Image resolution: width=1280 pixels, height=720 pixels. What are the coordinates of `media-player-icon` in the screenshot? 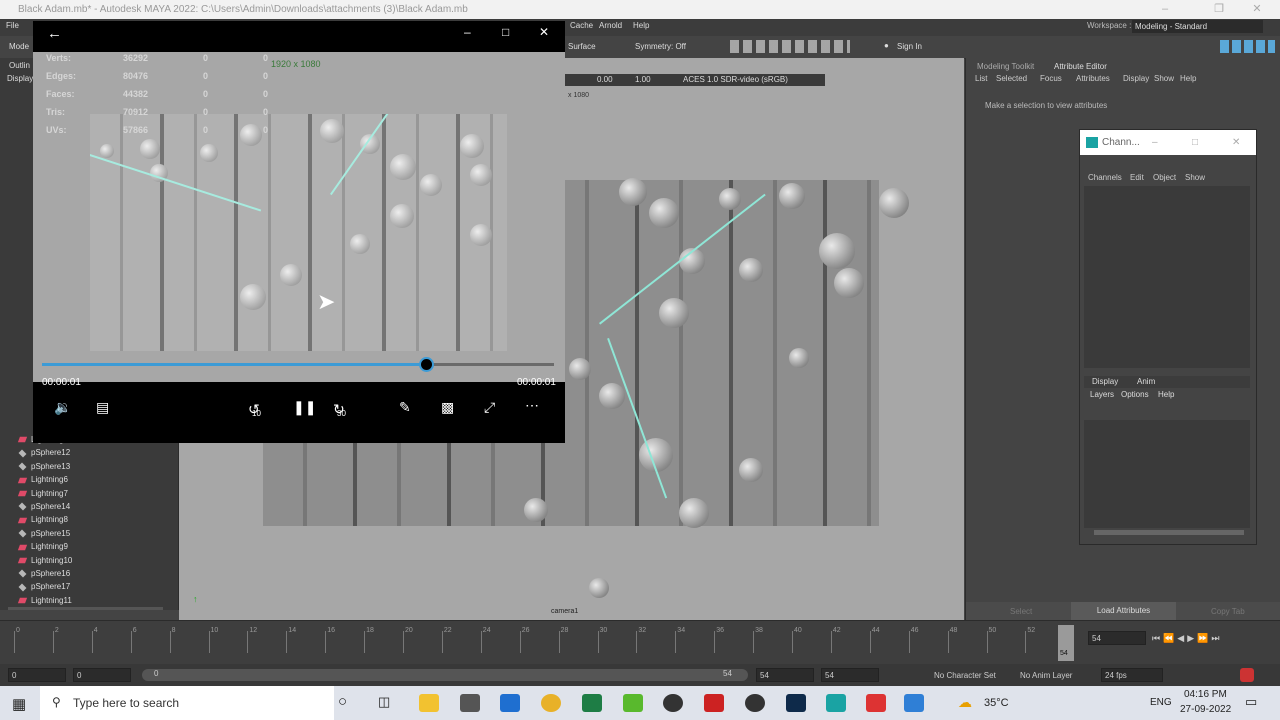 It's located at (914, 703).